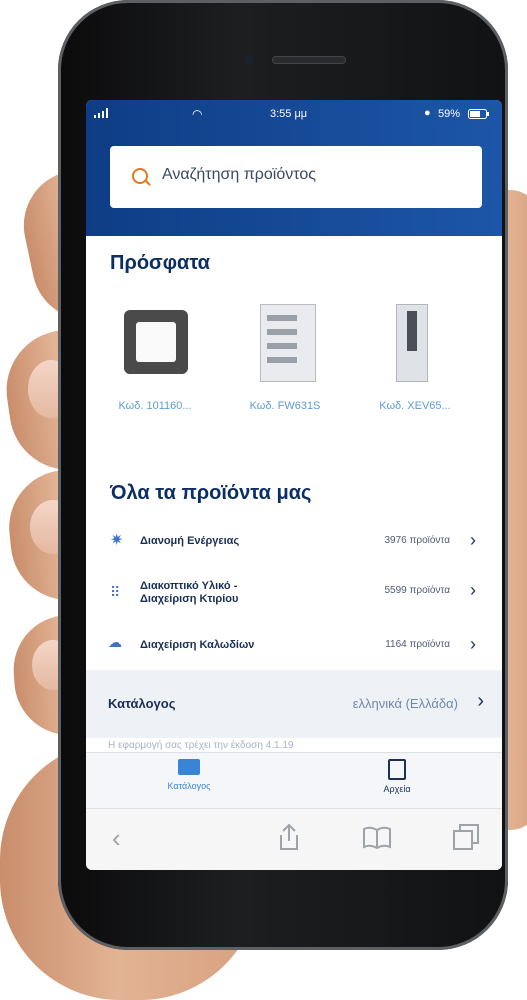  I want to click on catalog-label: Κατάλογος, so click(142, 703).